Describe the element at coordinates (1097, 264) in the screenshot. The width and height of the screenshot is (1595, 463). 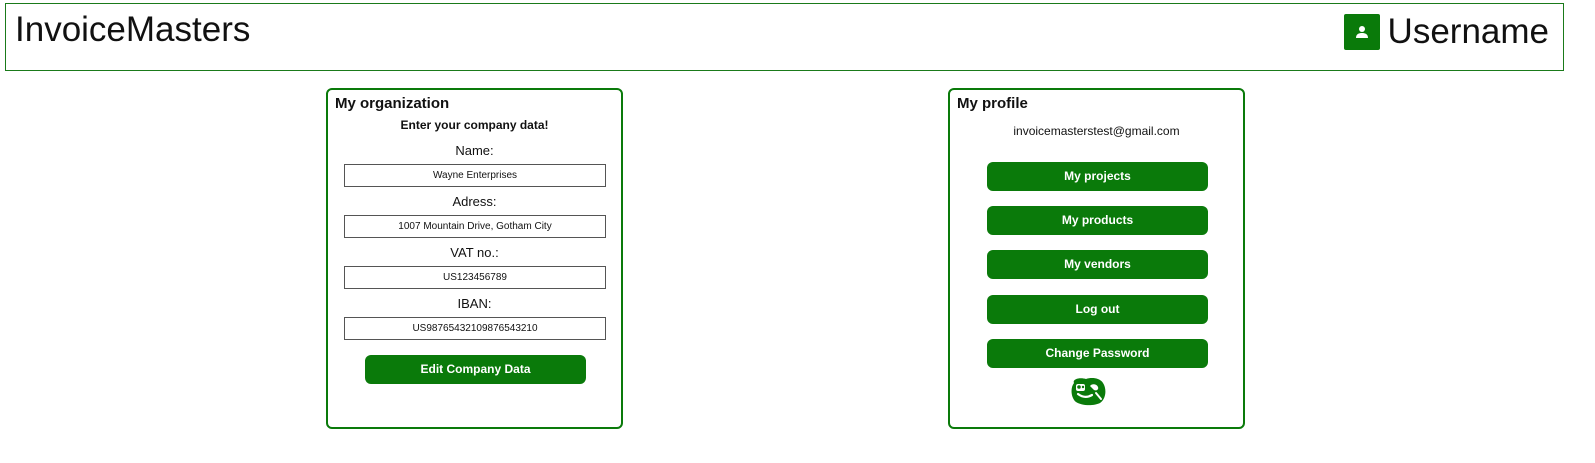
I see `my-vendors-button: My vendors` at that location.